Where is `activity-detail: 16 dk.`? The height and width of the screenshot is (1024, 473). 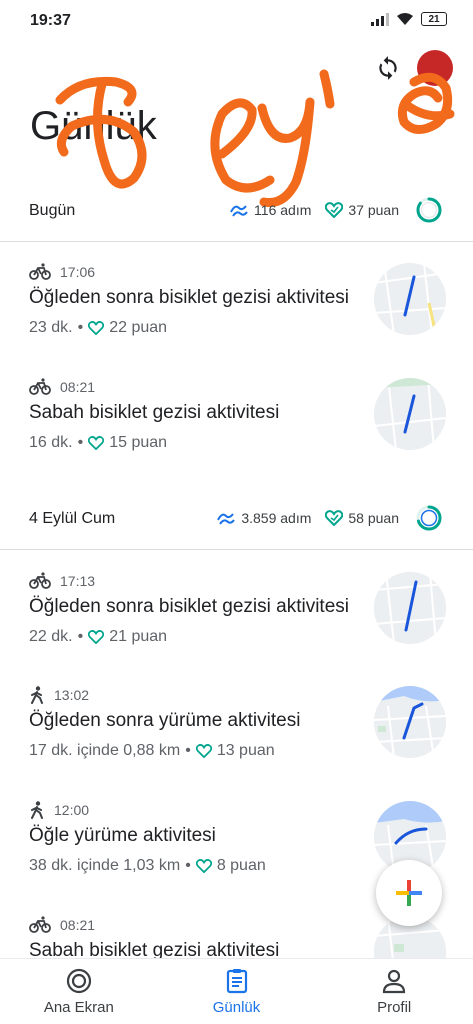
activity-detail: 16 dk. is located at coordinates (51, 442).